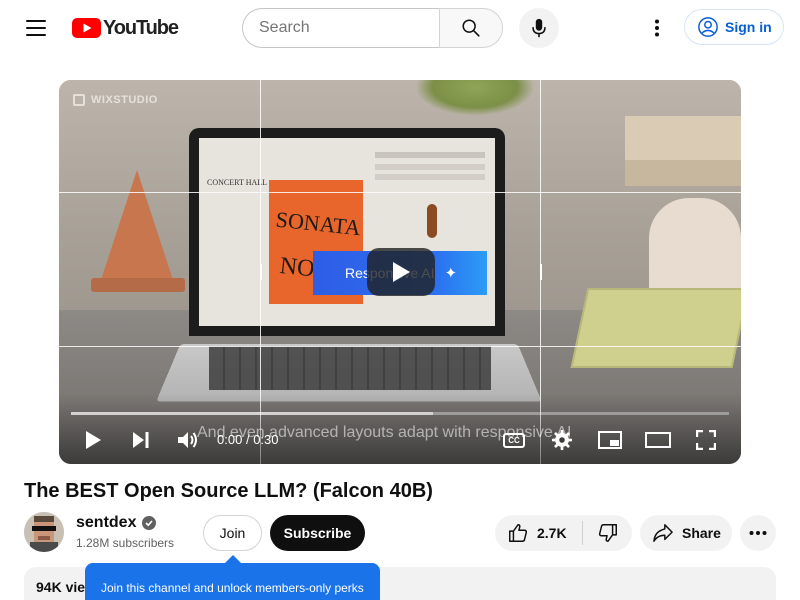 The height and width of the screenshot is (600, 800). Describe the element at coordinates (138, 285) in the screenshot. I see `scene-vase-base` at that location.